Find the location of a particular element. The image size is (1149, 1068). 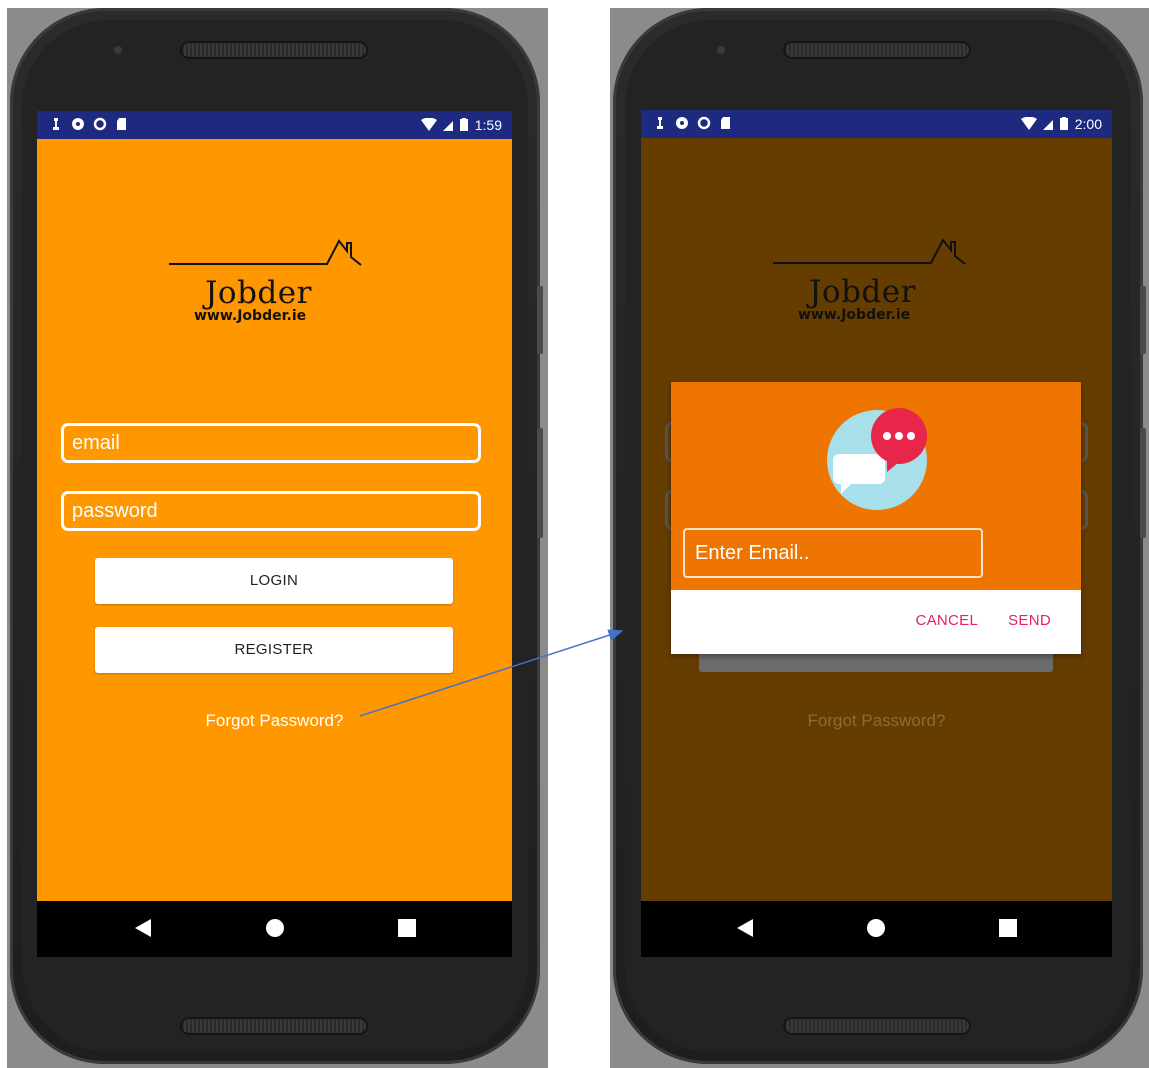

right-phone-power-button is located at coordinates (1143, 483).